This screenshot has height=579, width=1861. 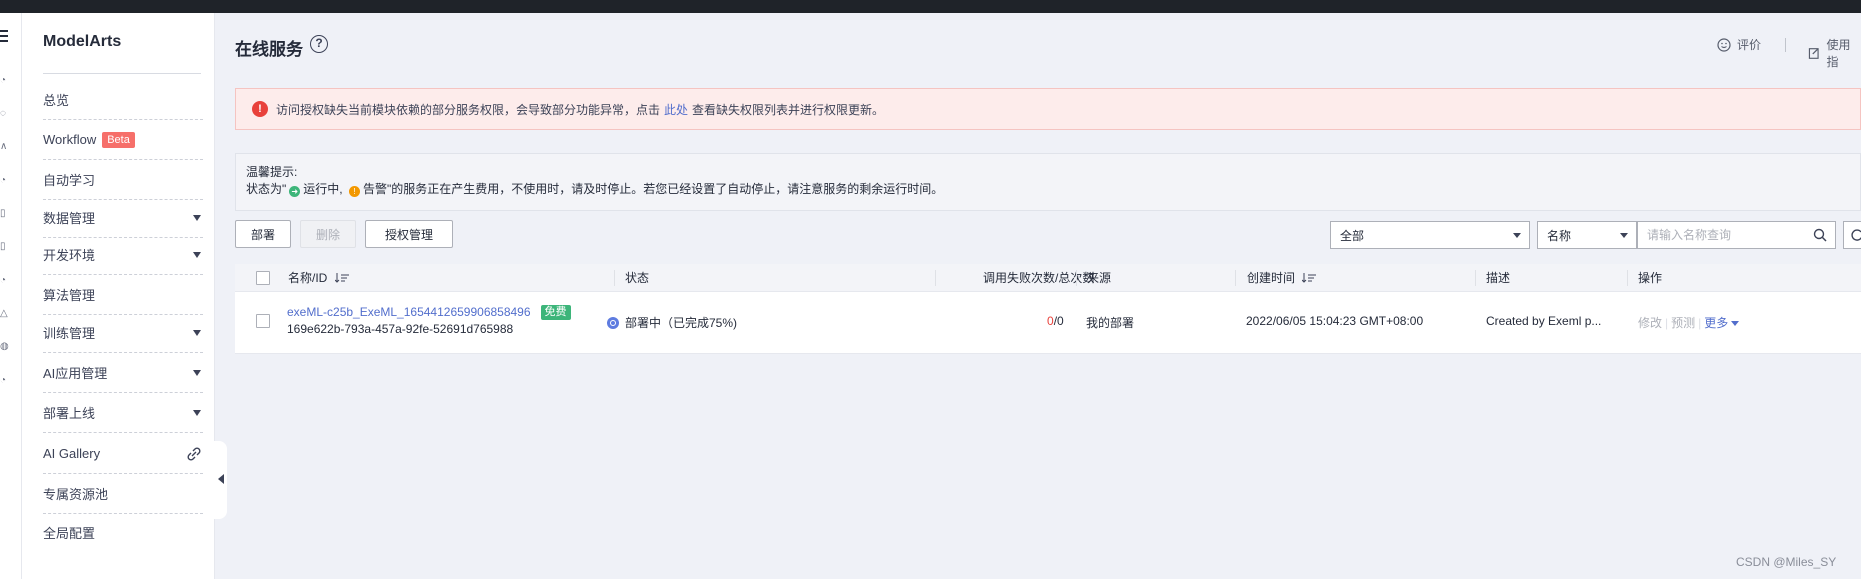 I want to click on more-link: 更多, so click(x=1716, y=323).